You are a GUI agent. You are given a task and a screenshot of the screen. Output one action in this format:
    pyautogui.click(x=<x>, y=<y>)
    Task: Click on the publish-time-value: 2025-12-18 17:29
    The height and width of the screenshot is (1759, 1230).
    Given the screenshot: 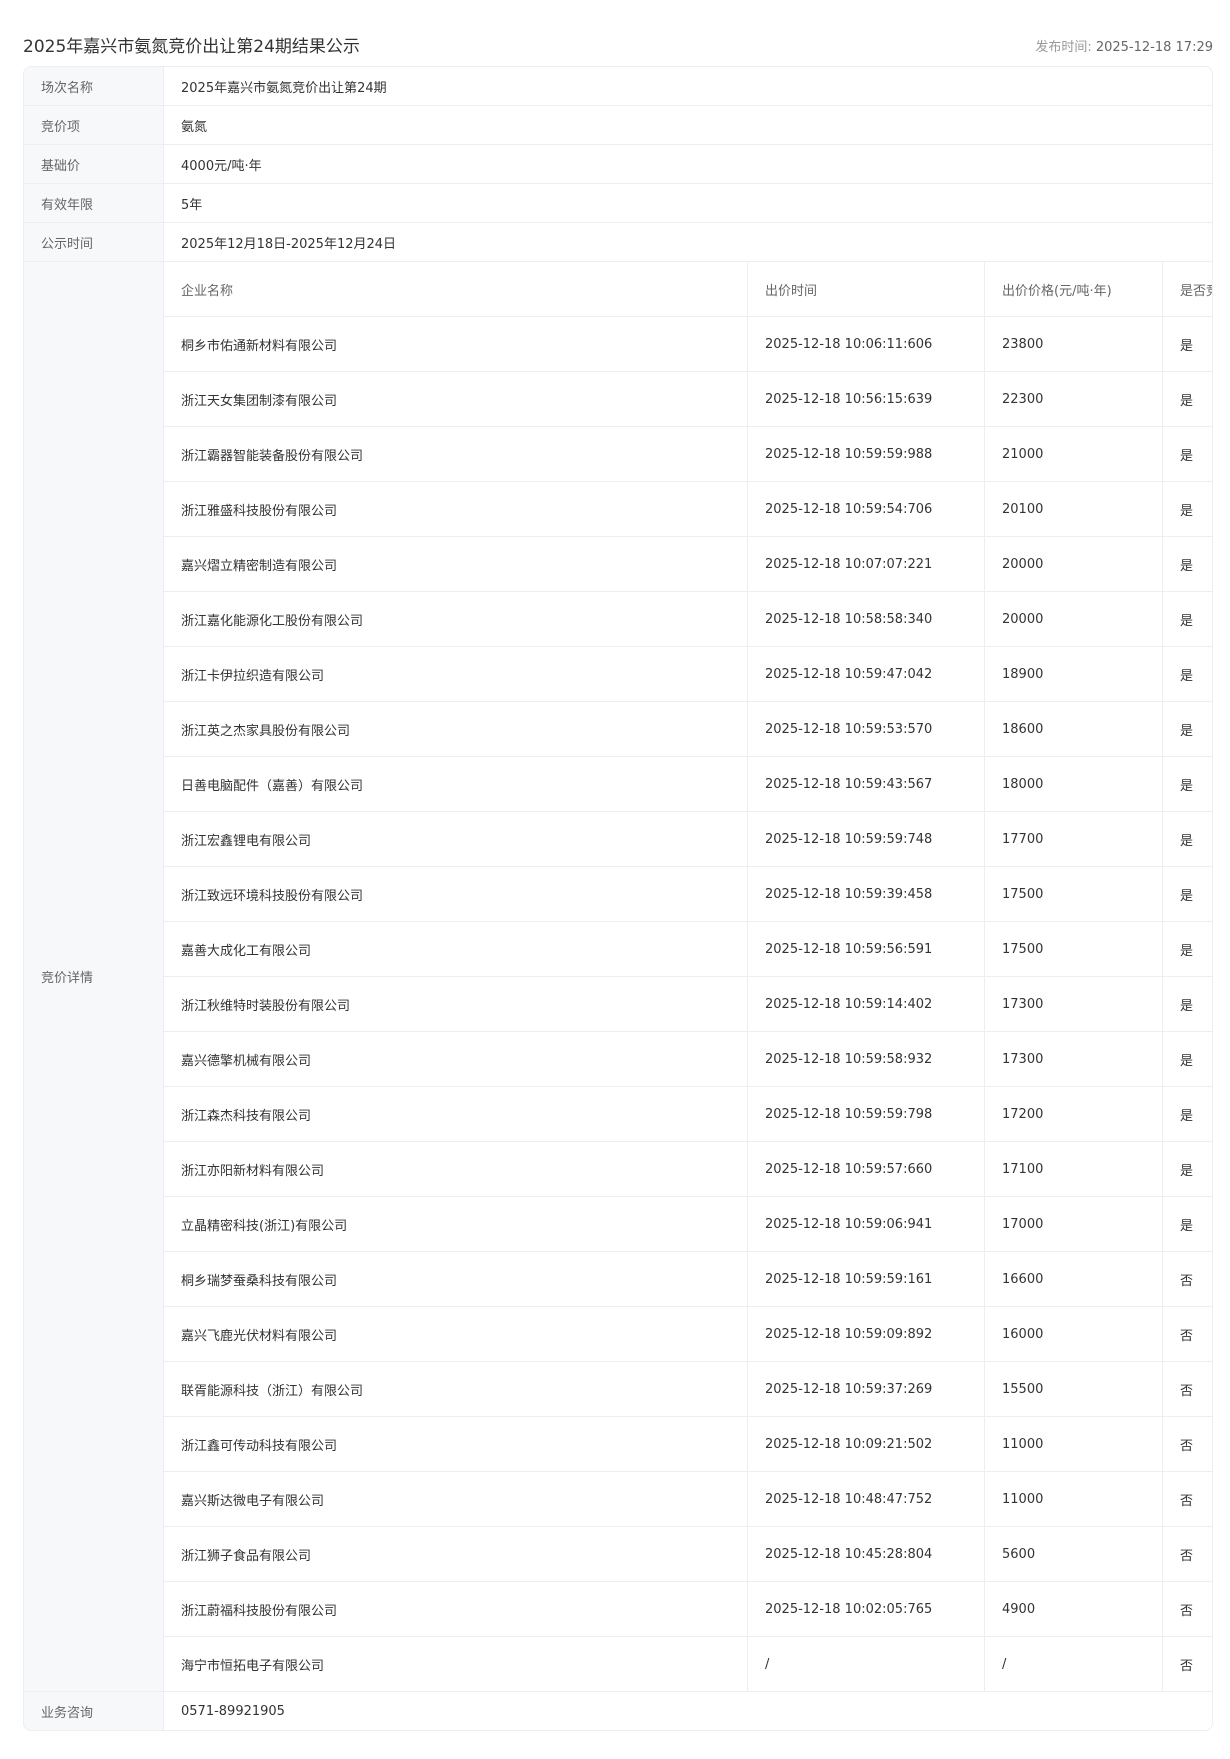 What is the action you would take?
    pyautogui.click(x=1154, y=47)
    